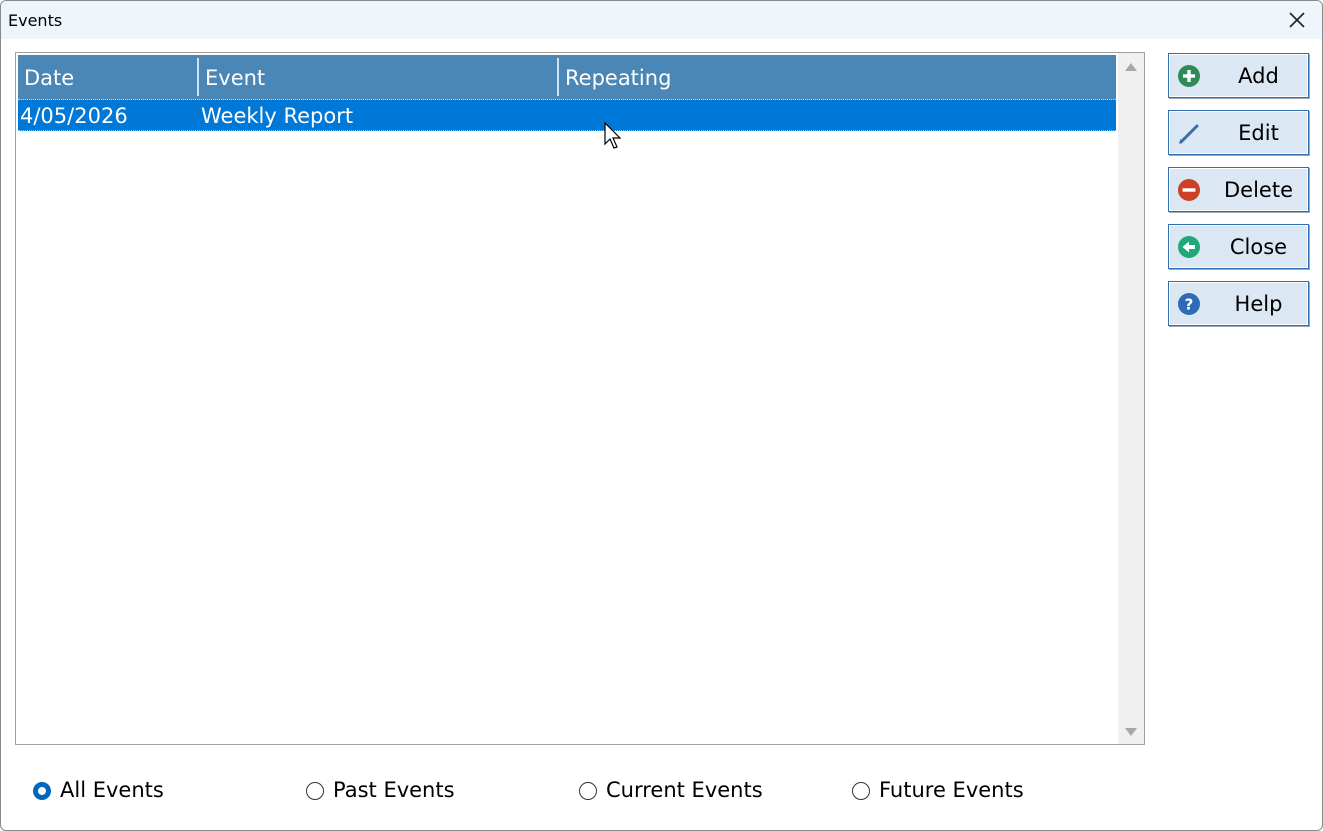 The width and height of the screenshot is (1323, 831). What do you see at coordinates (108, 77) in the screenshot?
I see `column-header-date: Date` at bounding box center [108, 77].